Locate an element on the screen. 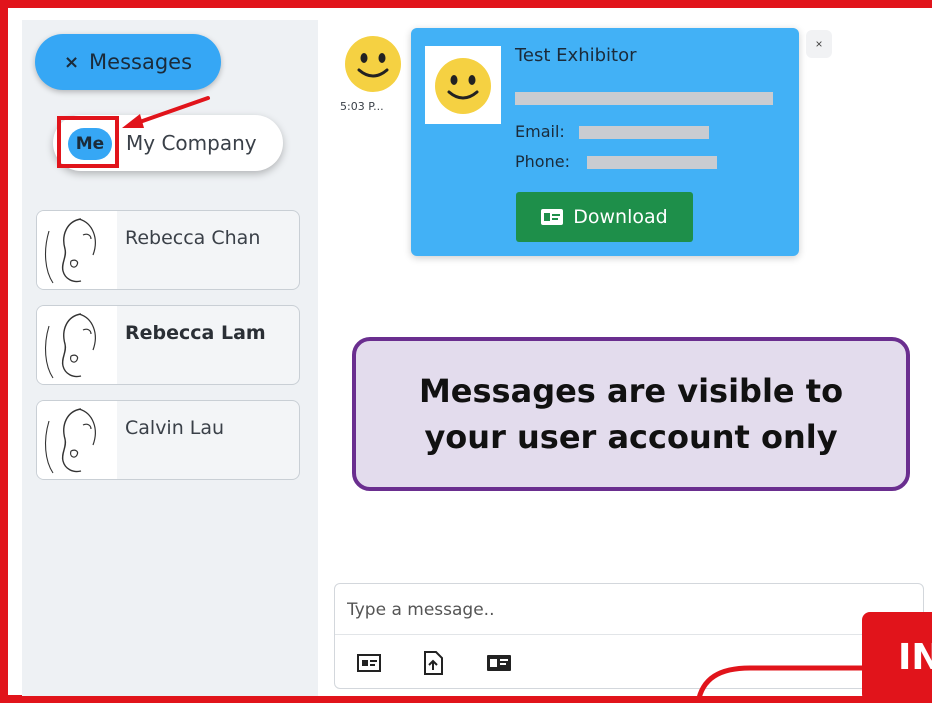  messages-toggle-label: Messages is located at coordinates (141, 62).